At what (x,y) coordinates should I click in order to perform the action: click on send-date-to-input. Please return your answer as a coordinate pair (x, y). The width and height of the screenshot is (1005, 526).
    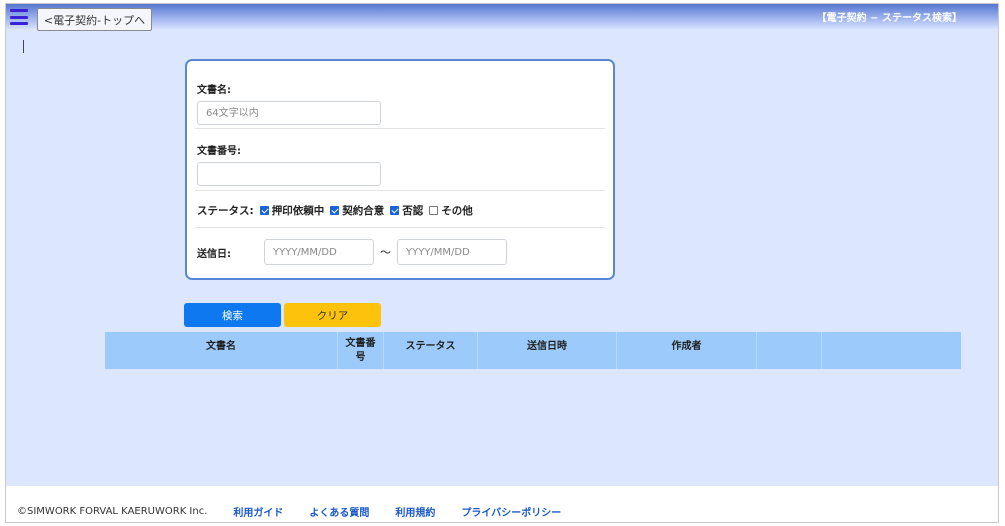
    Looking at the image, I should click on (452, 252).